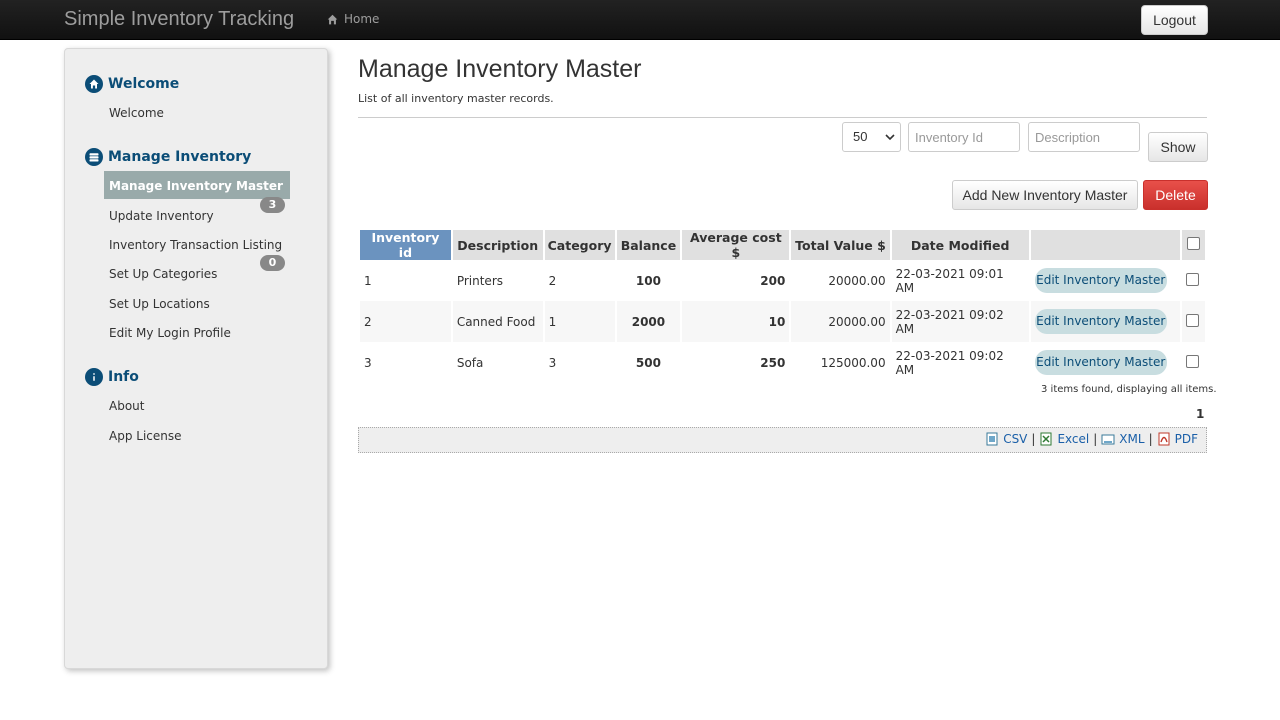 The width and height of the screenshot is (1280, 720). I want to click on xml-file-icon, so click(1108, 439).